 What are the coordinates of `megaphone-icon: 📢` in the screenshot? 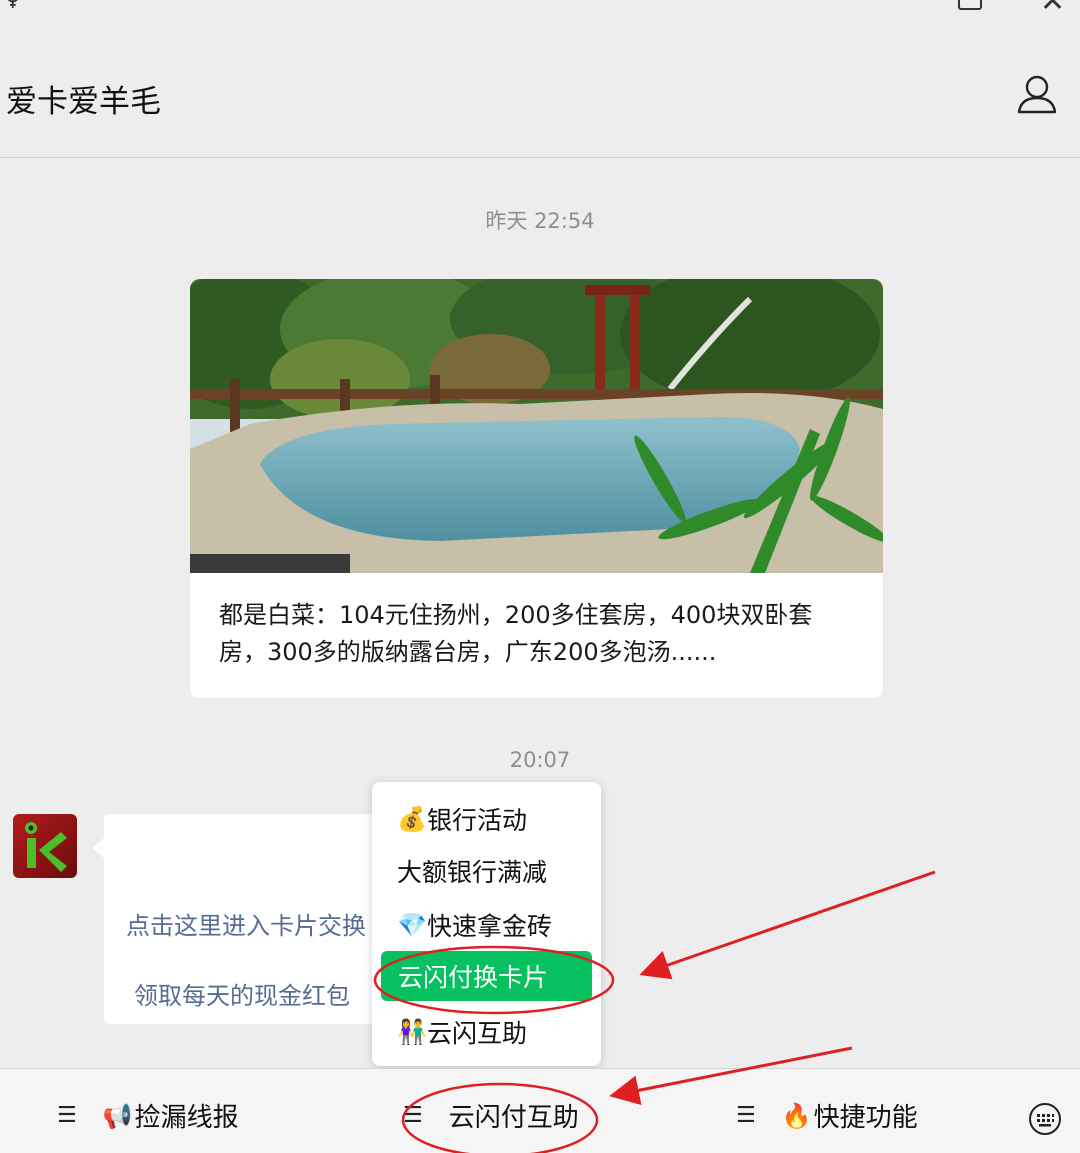 It's located at (117, 1115).